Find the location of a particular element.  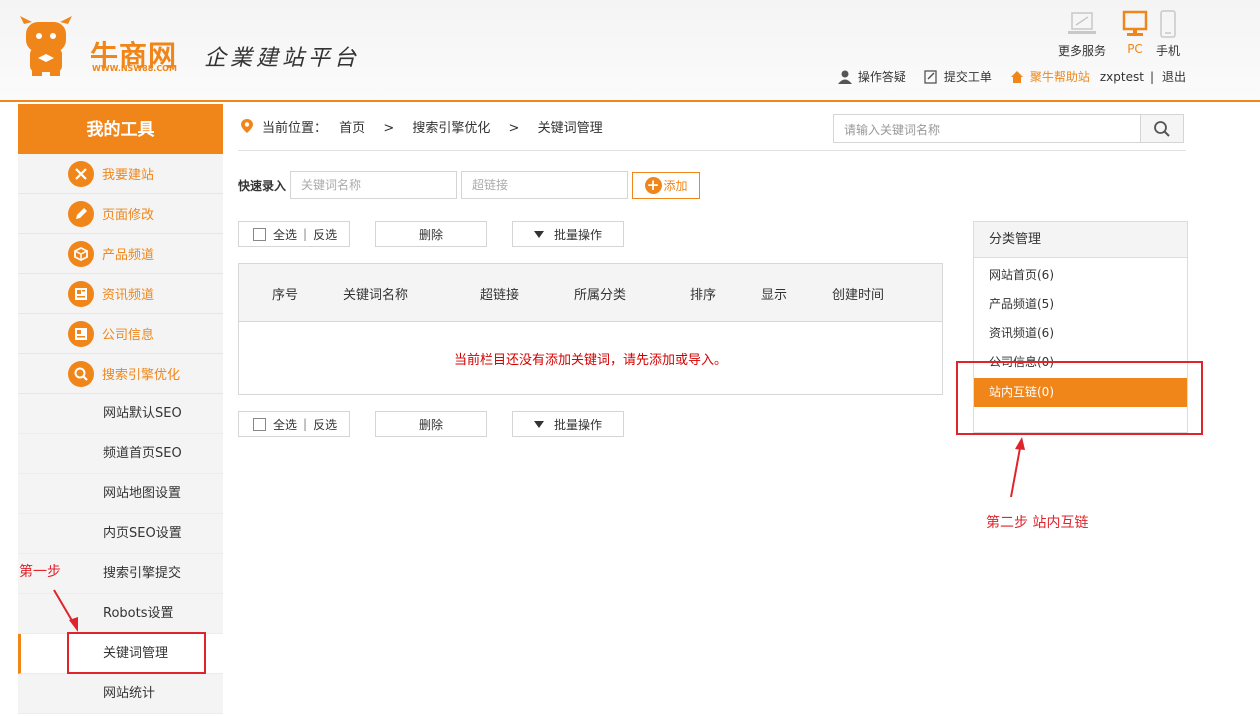

step2-arrow-icon is located at coordinates (1017, 467).